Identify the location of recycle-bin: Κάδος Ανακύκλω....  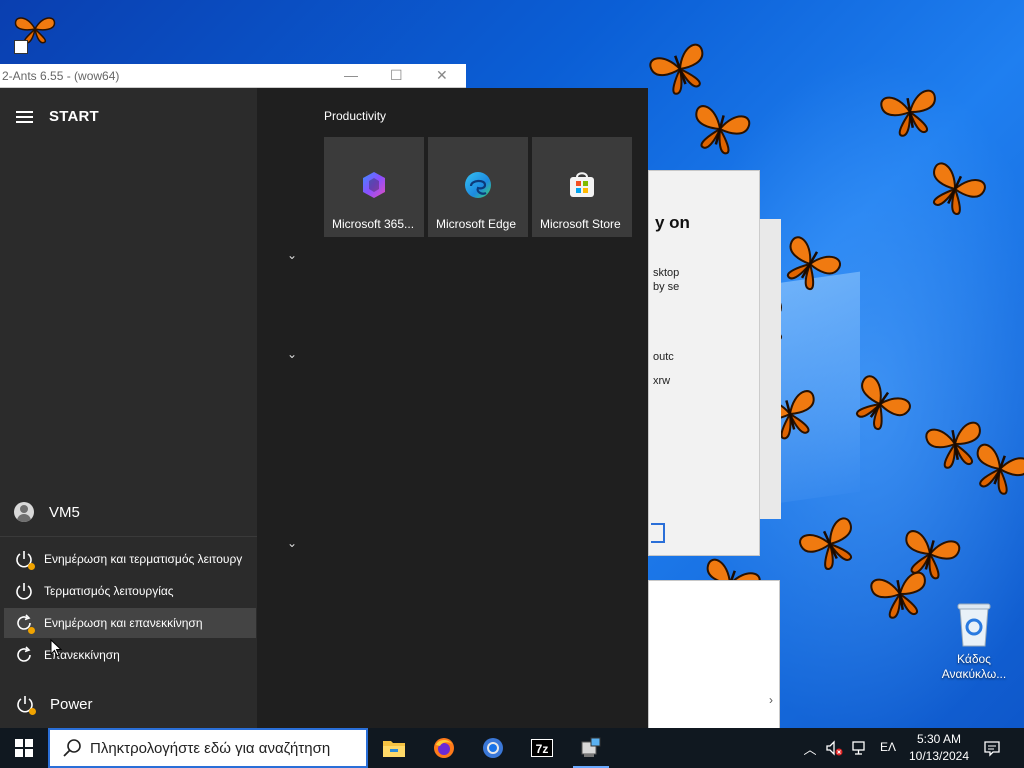
(974, 641).